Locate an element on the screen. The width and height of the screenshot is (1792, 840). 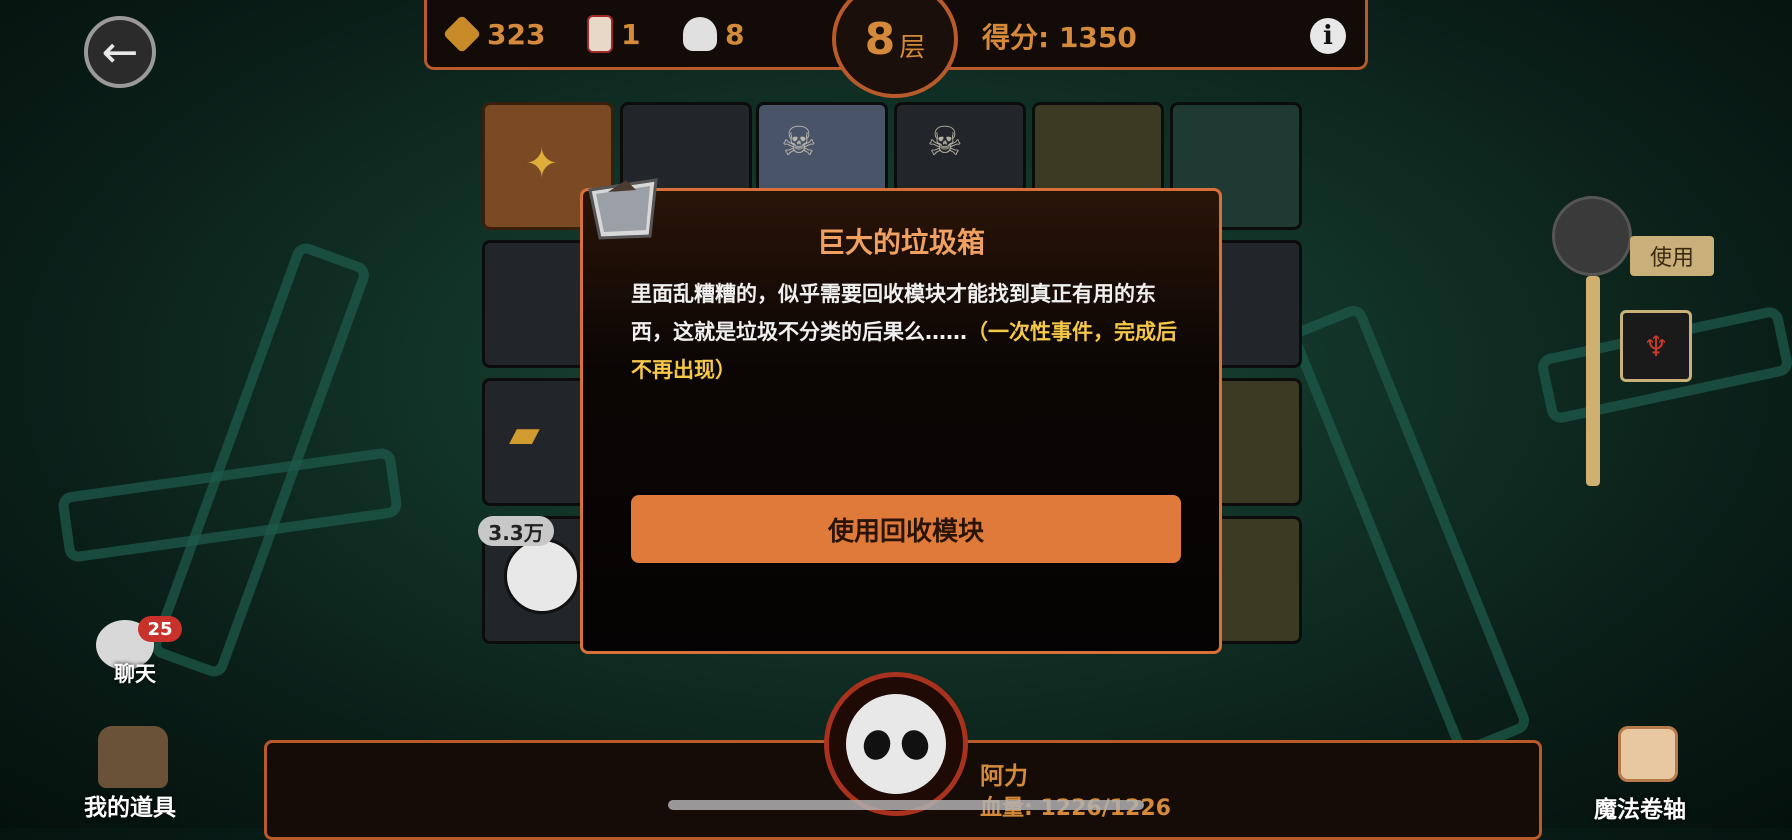
magic-scroll-label: 魔法卷轴 is located at coordinates (1640, 810).